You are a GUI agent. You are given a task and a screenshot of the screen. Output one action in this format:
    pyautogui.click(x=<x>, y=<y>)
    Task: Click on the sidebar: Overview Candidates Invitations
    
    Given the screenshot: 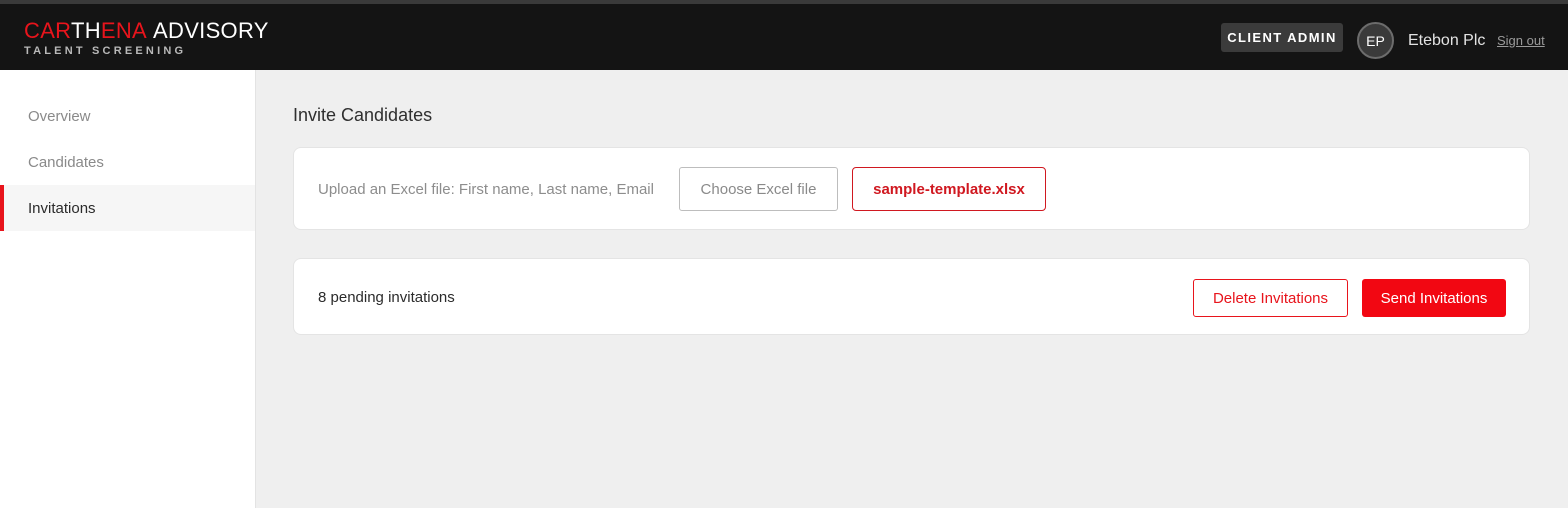 What is the action you would take?
    pyautogui.click(x=128, y=289)
    